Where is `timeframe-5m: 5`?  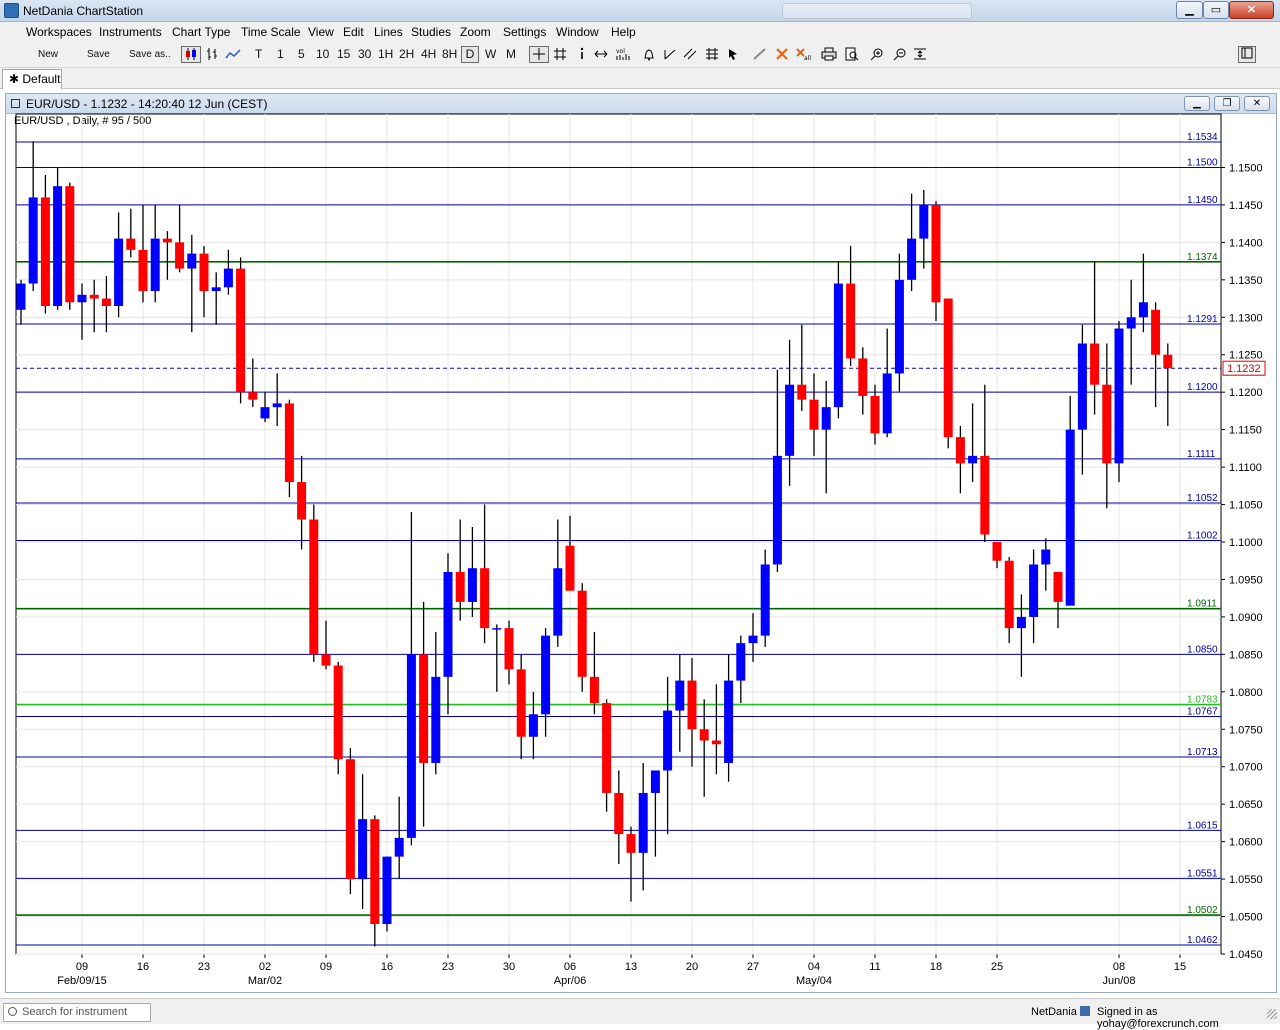
timeframe-5m: 5 is located at coordinates (301, 54).